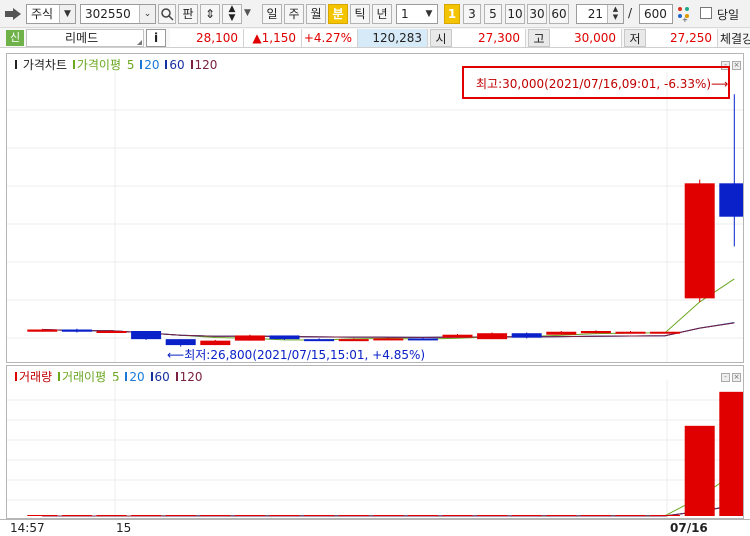  I want to click on today-checkbox, so click(706, 13).